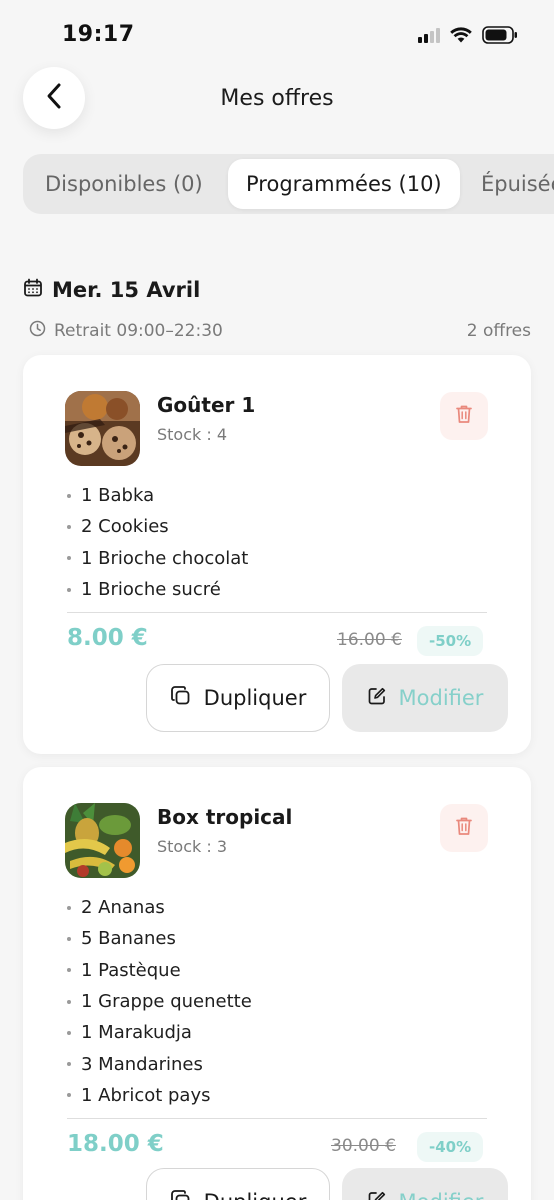  What do you see at coordinates (159, 1063) in the screenshot?
I see `list-item: 3 Mandarines` at bounding box center [159, 1063].